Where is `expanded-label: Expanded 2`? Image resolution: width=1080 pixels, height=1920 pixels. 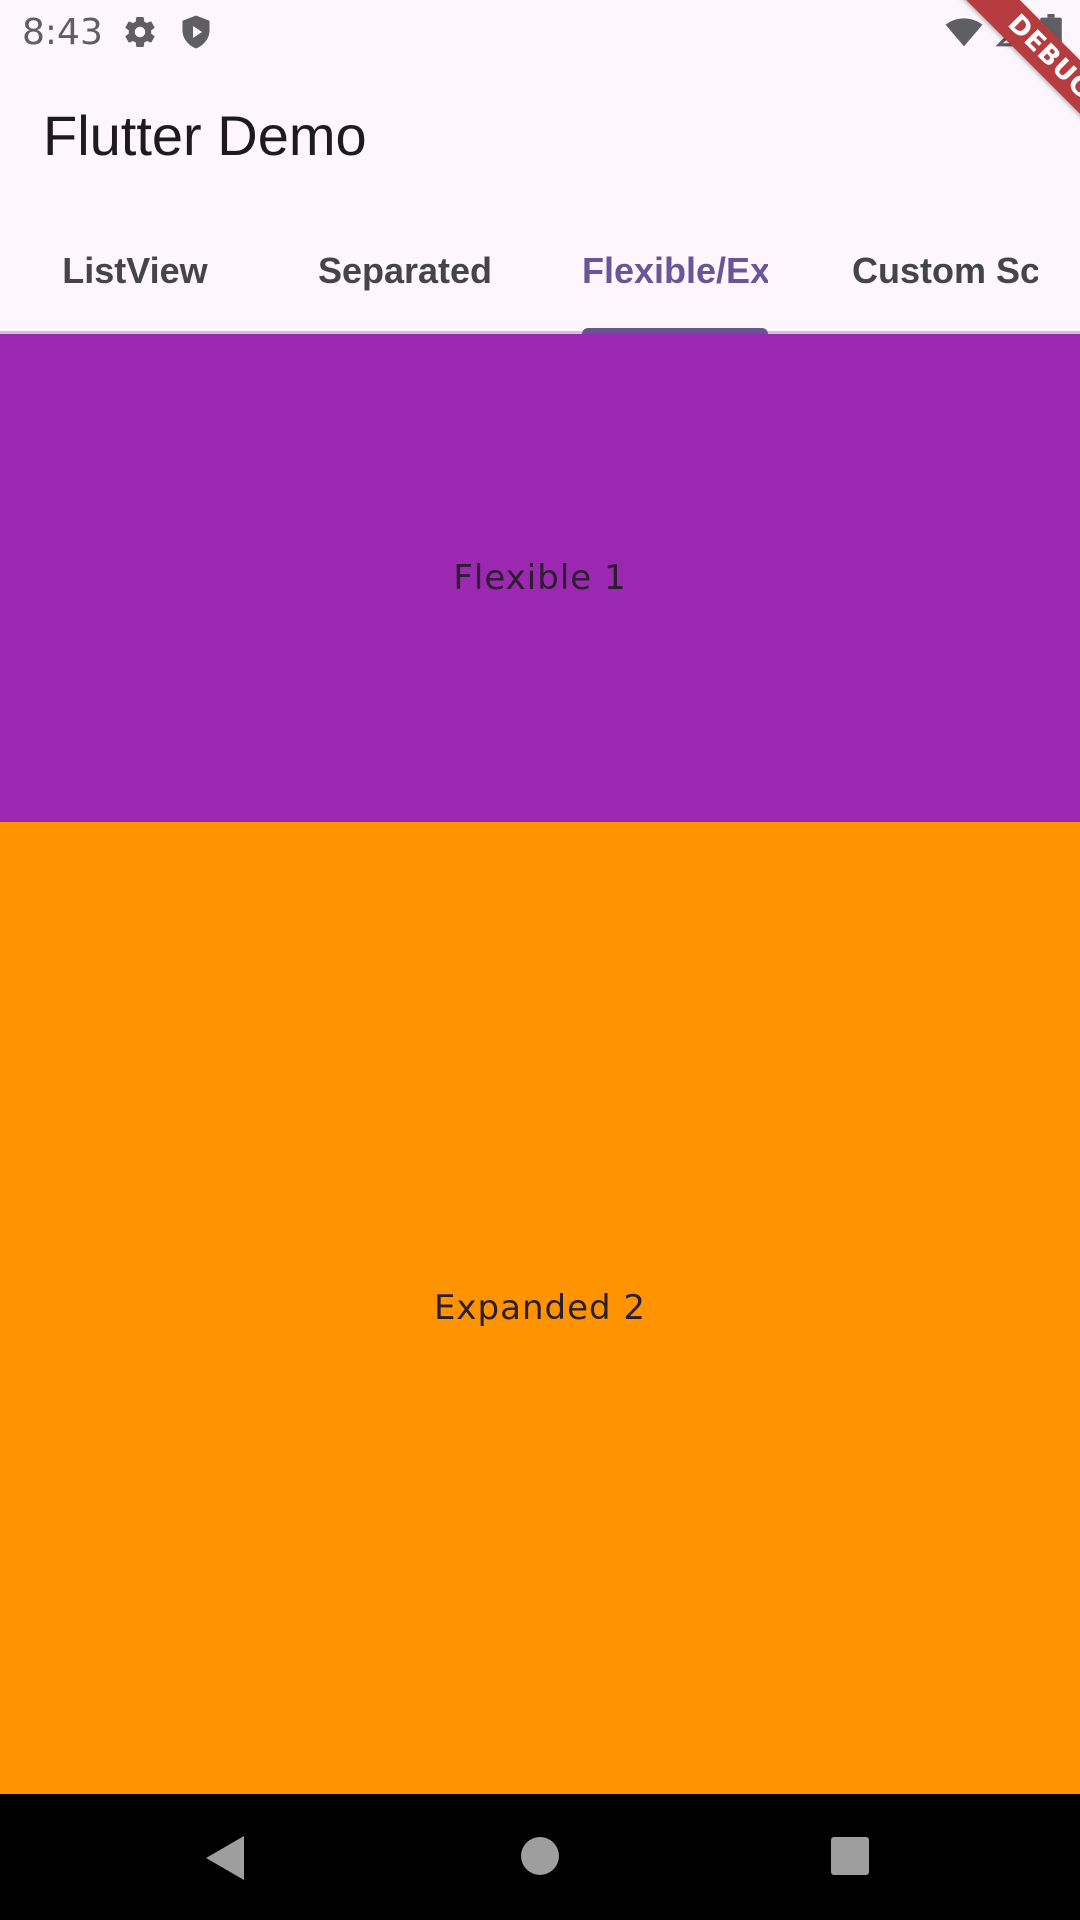 expanded-label: Expanded 2 is located at coordinates (540, 1308).